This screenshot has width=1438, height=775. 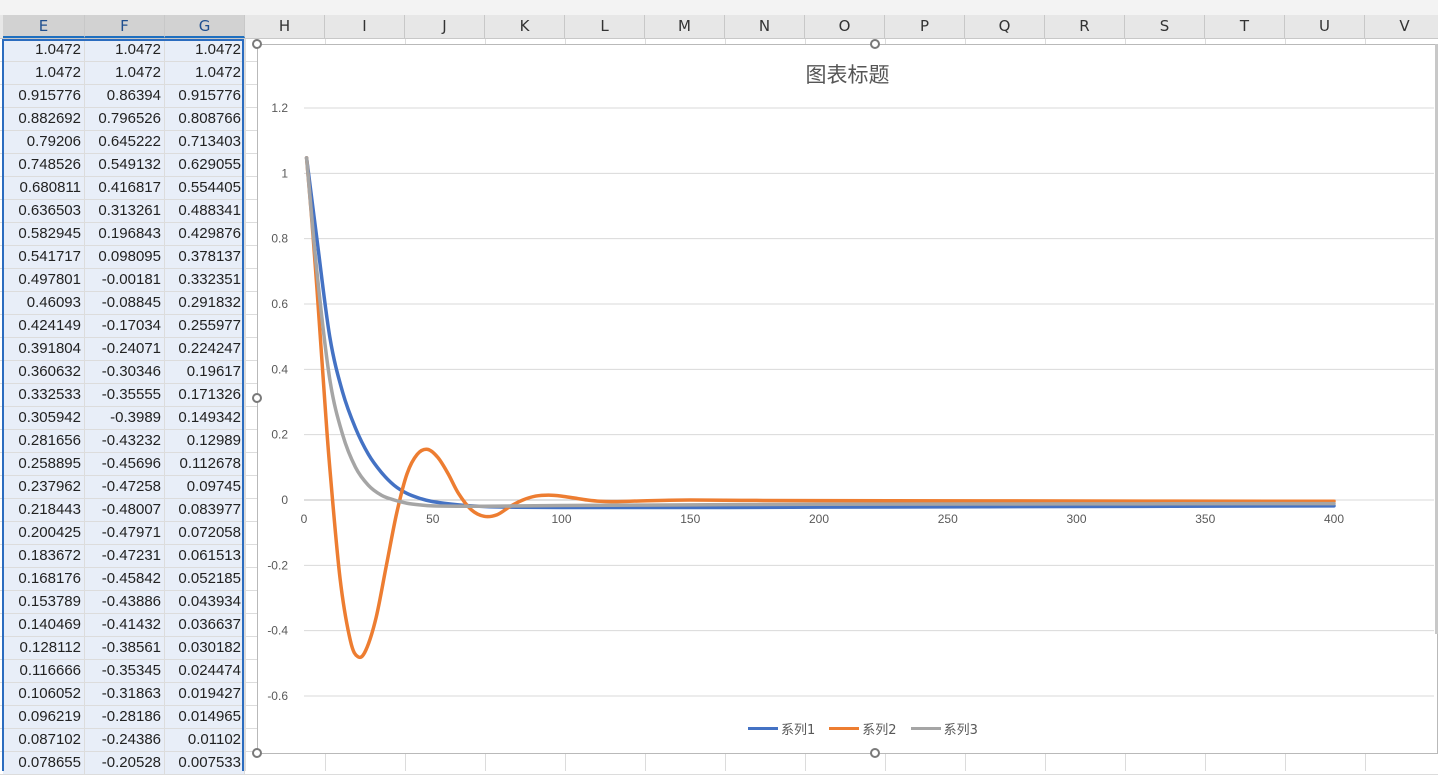 I want to click on column-header-n: N, so click(x=765, y=26).